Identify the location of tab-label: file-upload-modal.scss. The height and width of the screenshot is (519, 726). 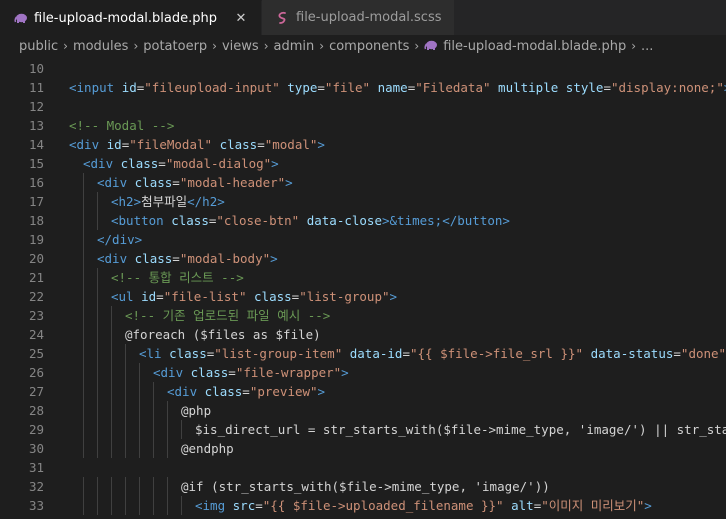
(369, 17).